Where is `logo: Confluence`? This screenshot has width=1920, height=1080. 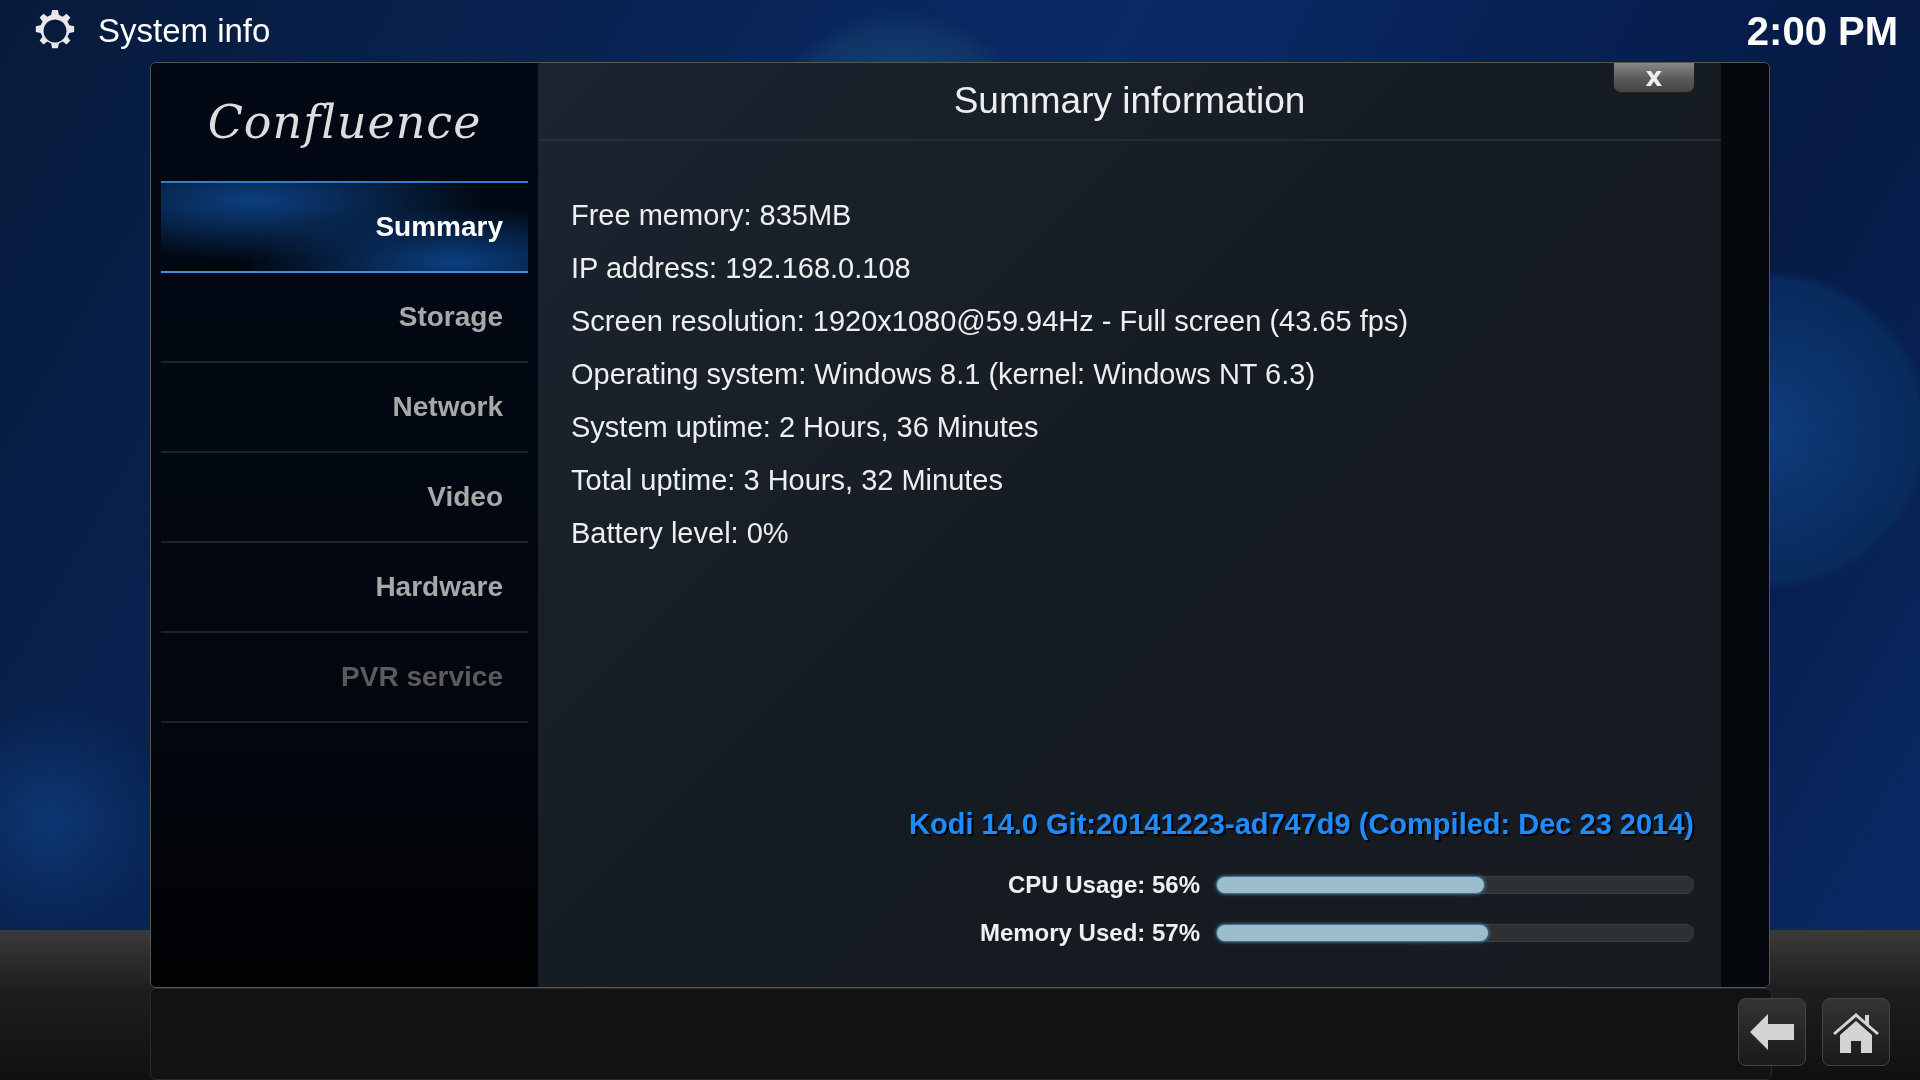 logo: Confluence is located at coordinates (344, 122).